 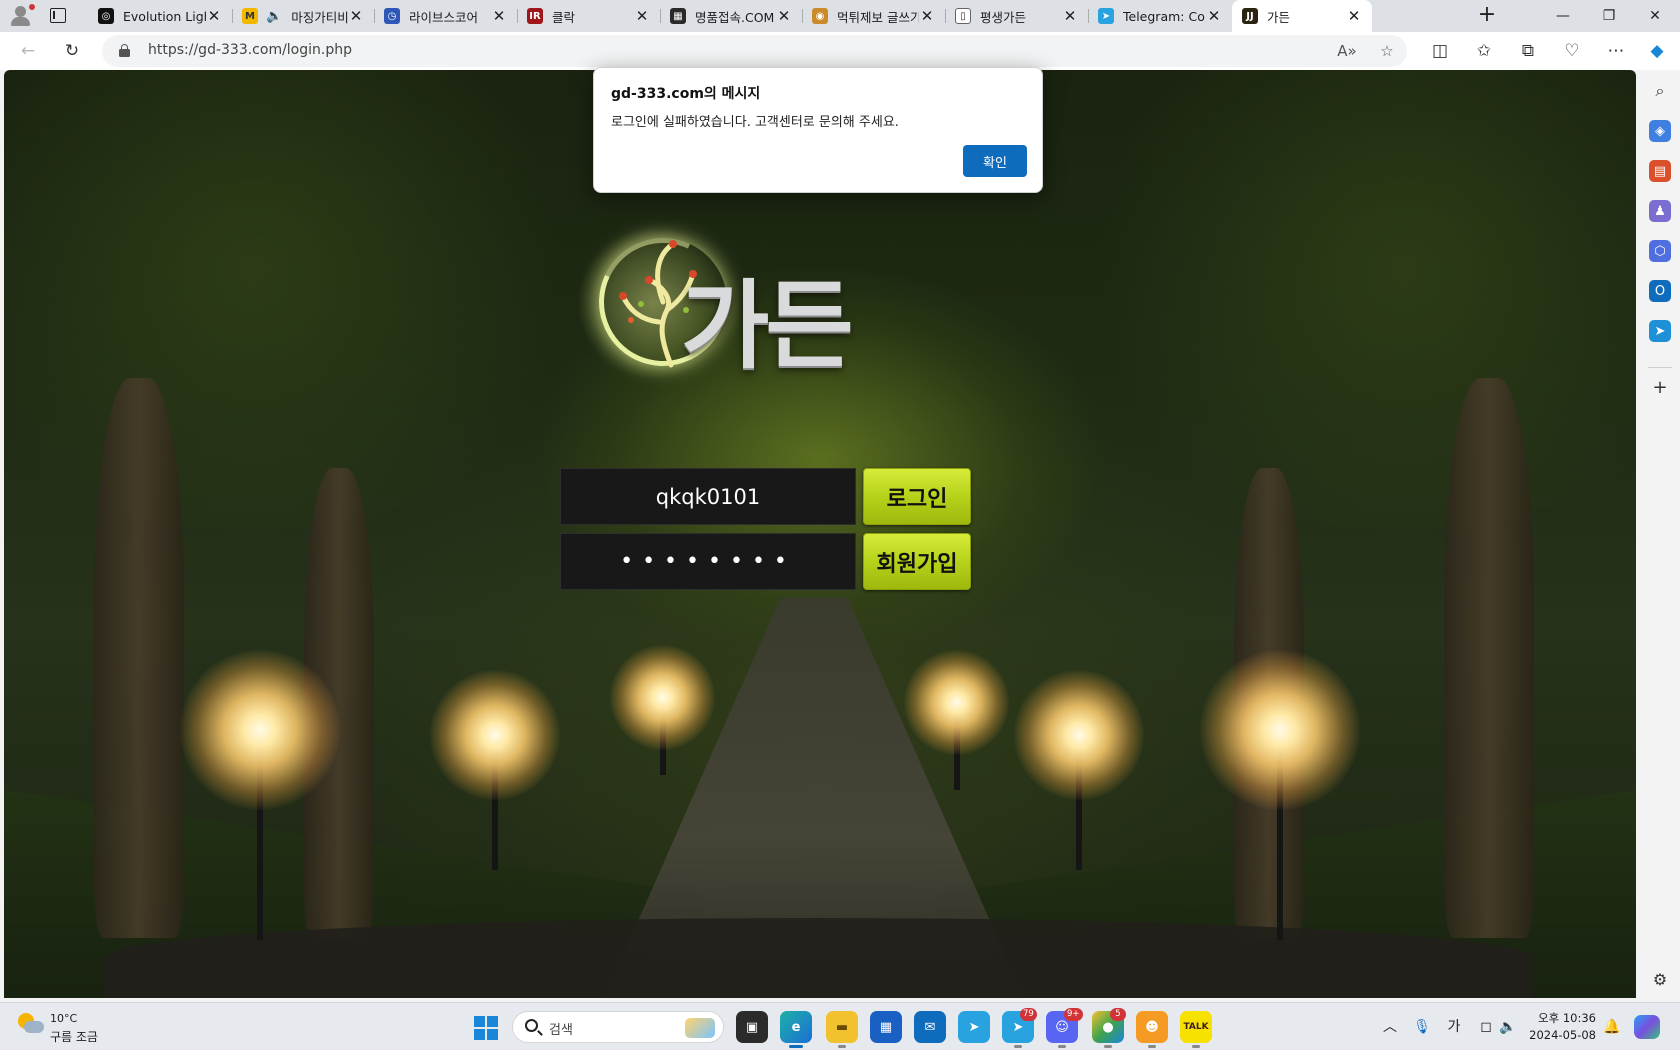 I want to click on password-input: ••••••••, so click(x=708, y=561).